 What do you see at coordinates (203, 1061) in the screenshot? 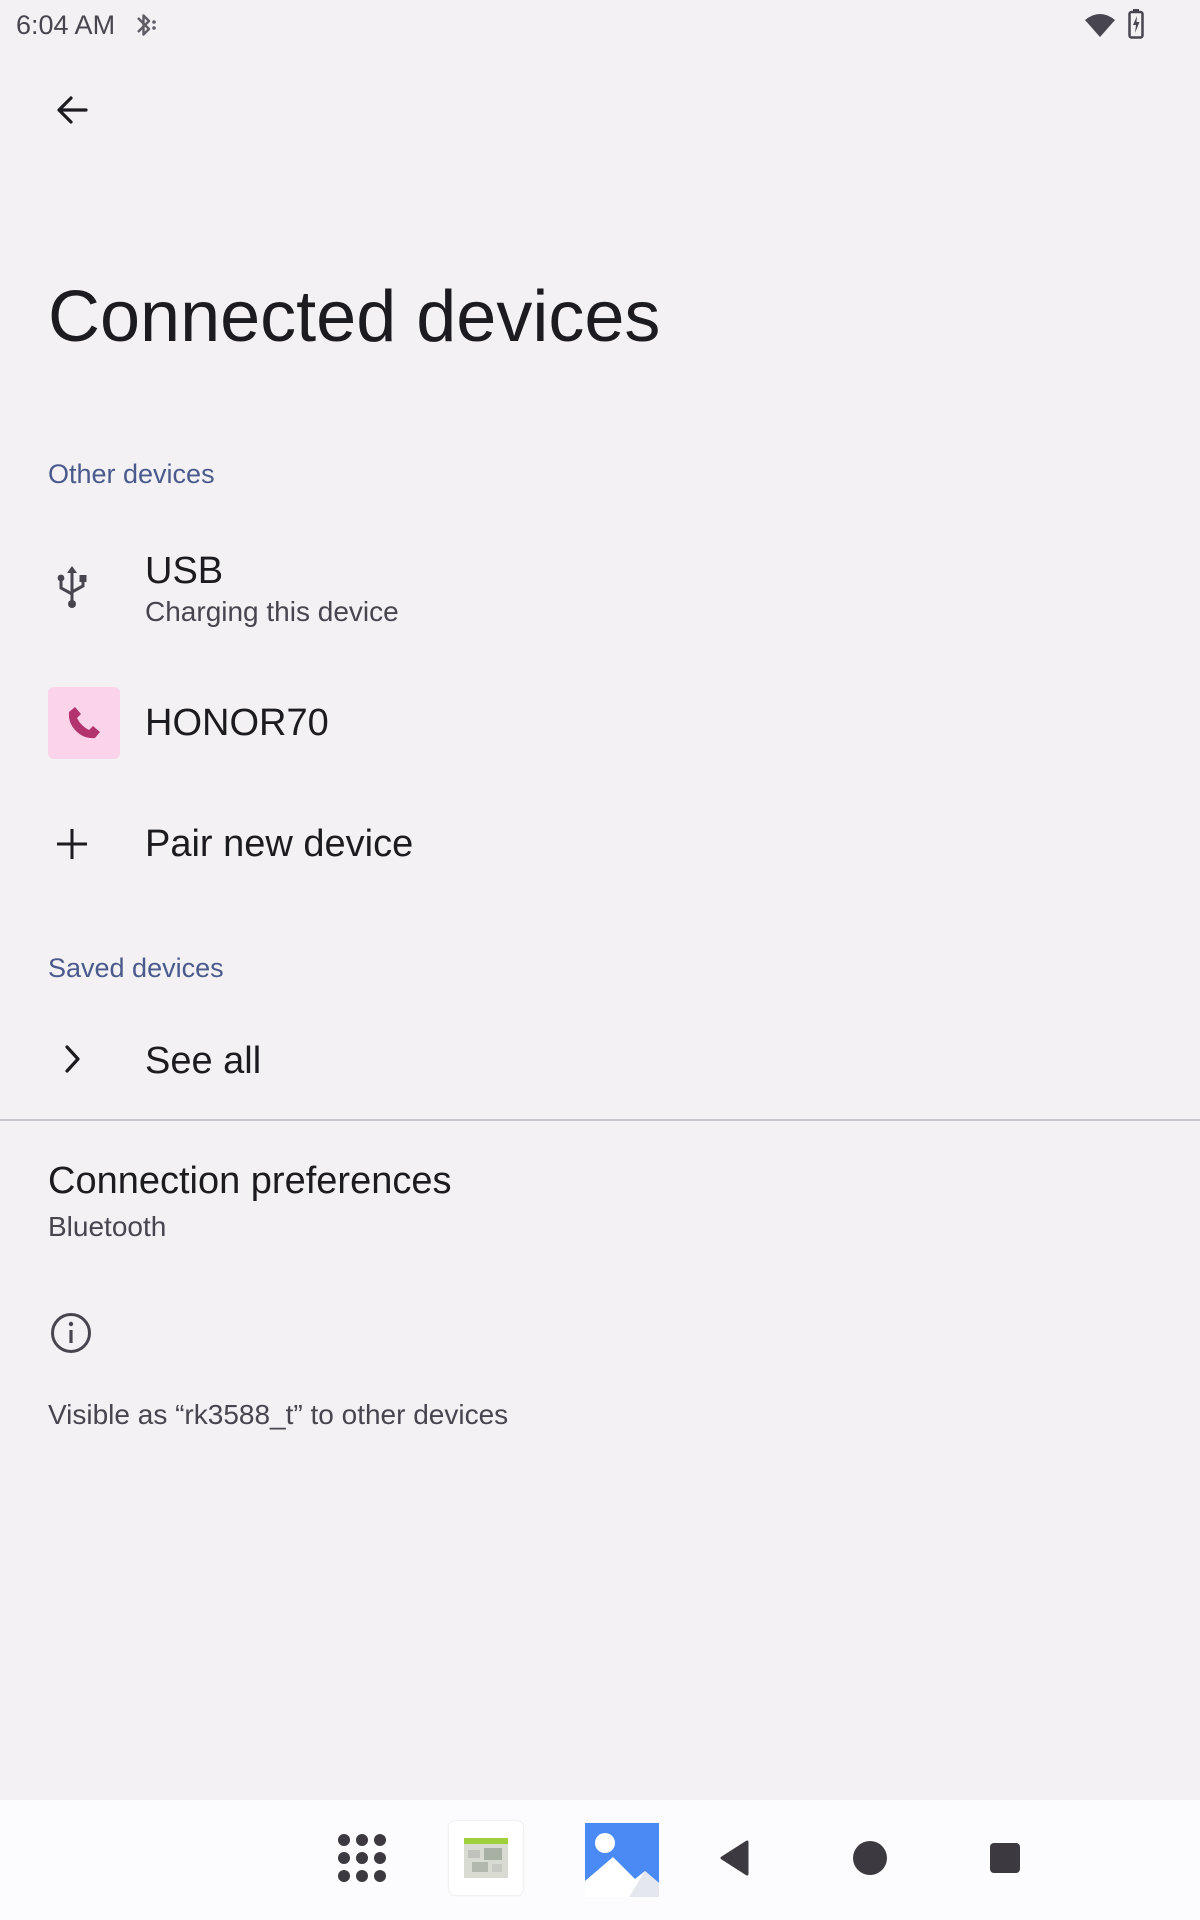
I see `see-all-title: See all` at bounding box center [203, 1061].